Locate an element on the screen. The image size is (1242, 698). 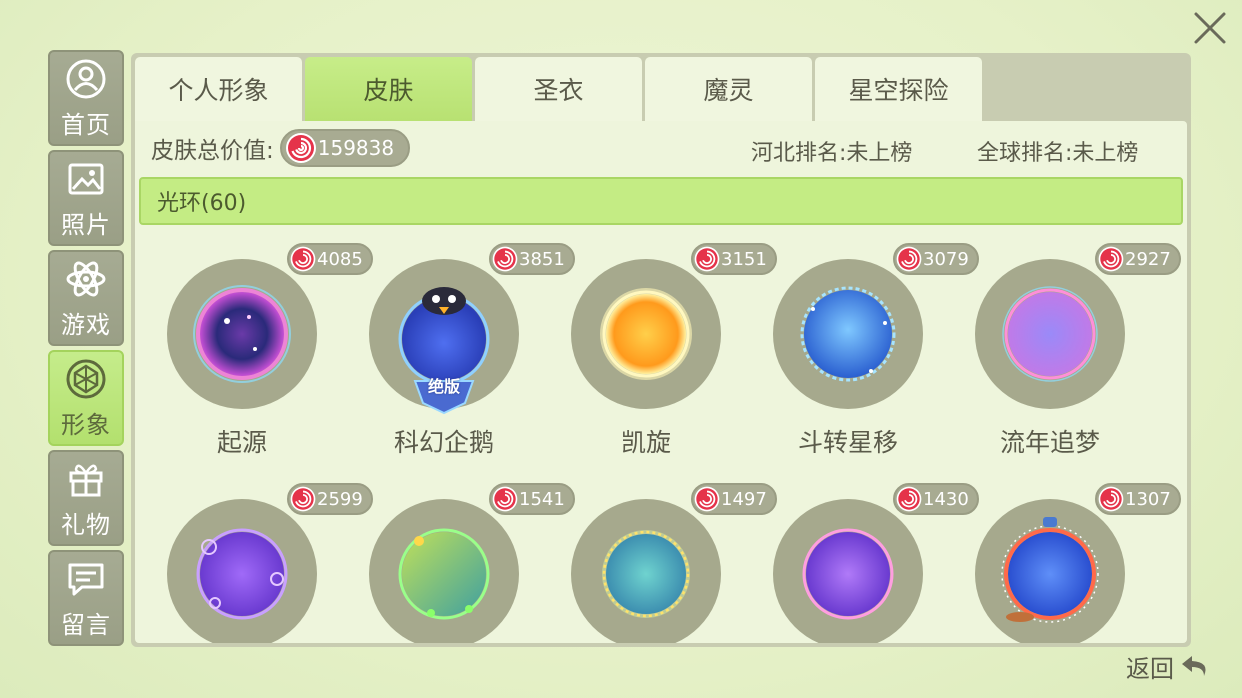
halo-item: 3151 凯旋 is located at coordinates (659, 358).